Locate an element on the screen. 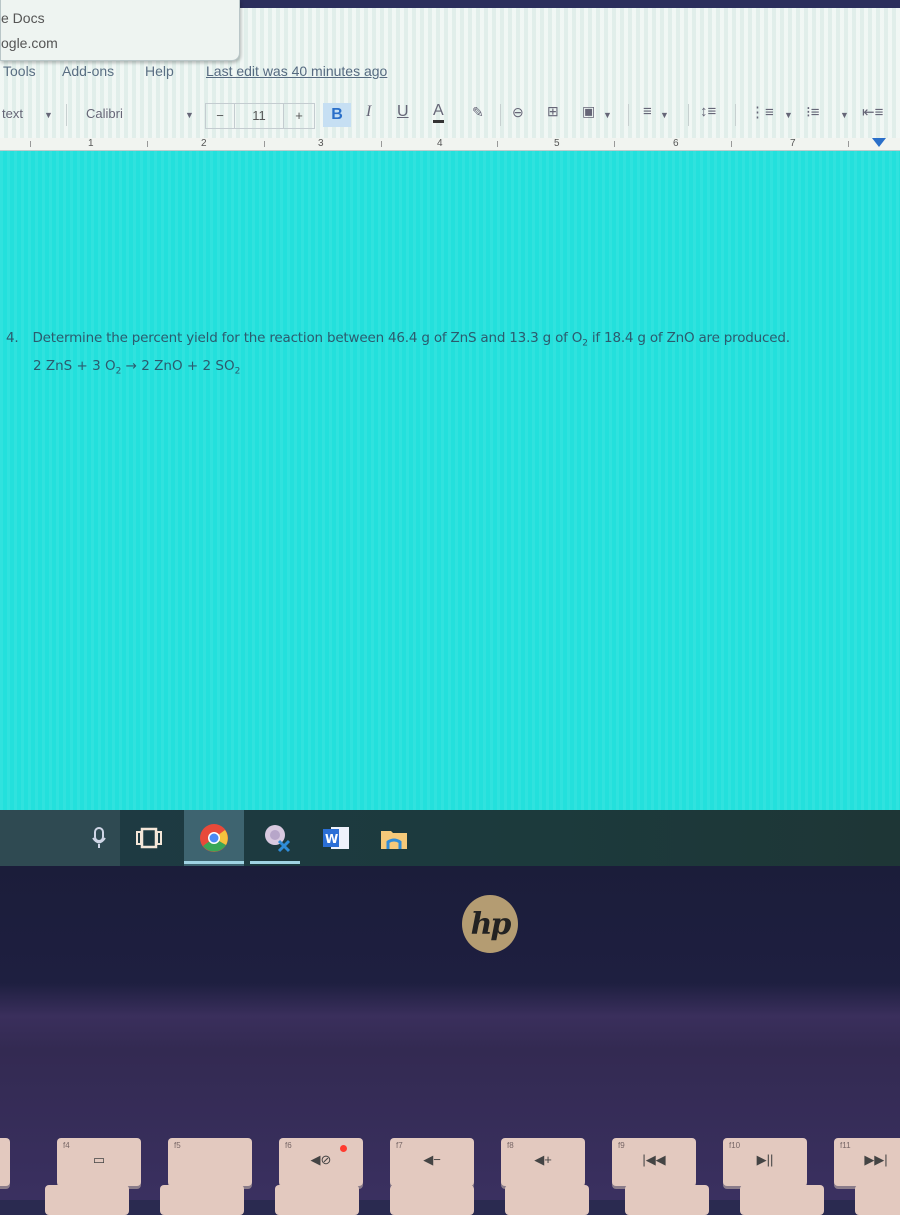 The height and width of the screenshot is (1215, 900). menu-add-ons: Add-ons is located at coordinates (88, 71).